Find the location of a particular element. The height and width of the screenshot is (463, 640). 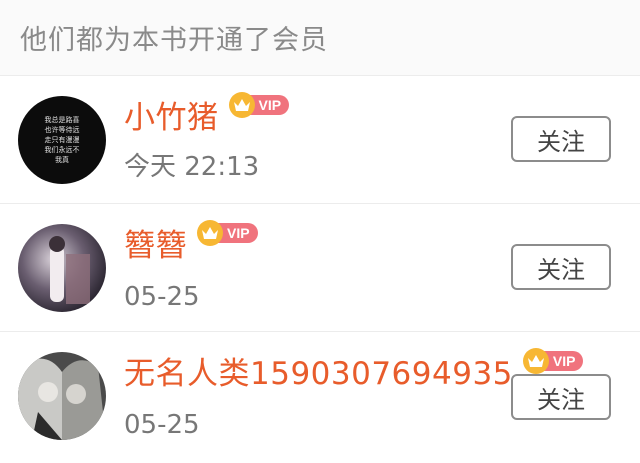

avatar-text: 走只有漫漫 is located at coordinates (62, 139).